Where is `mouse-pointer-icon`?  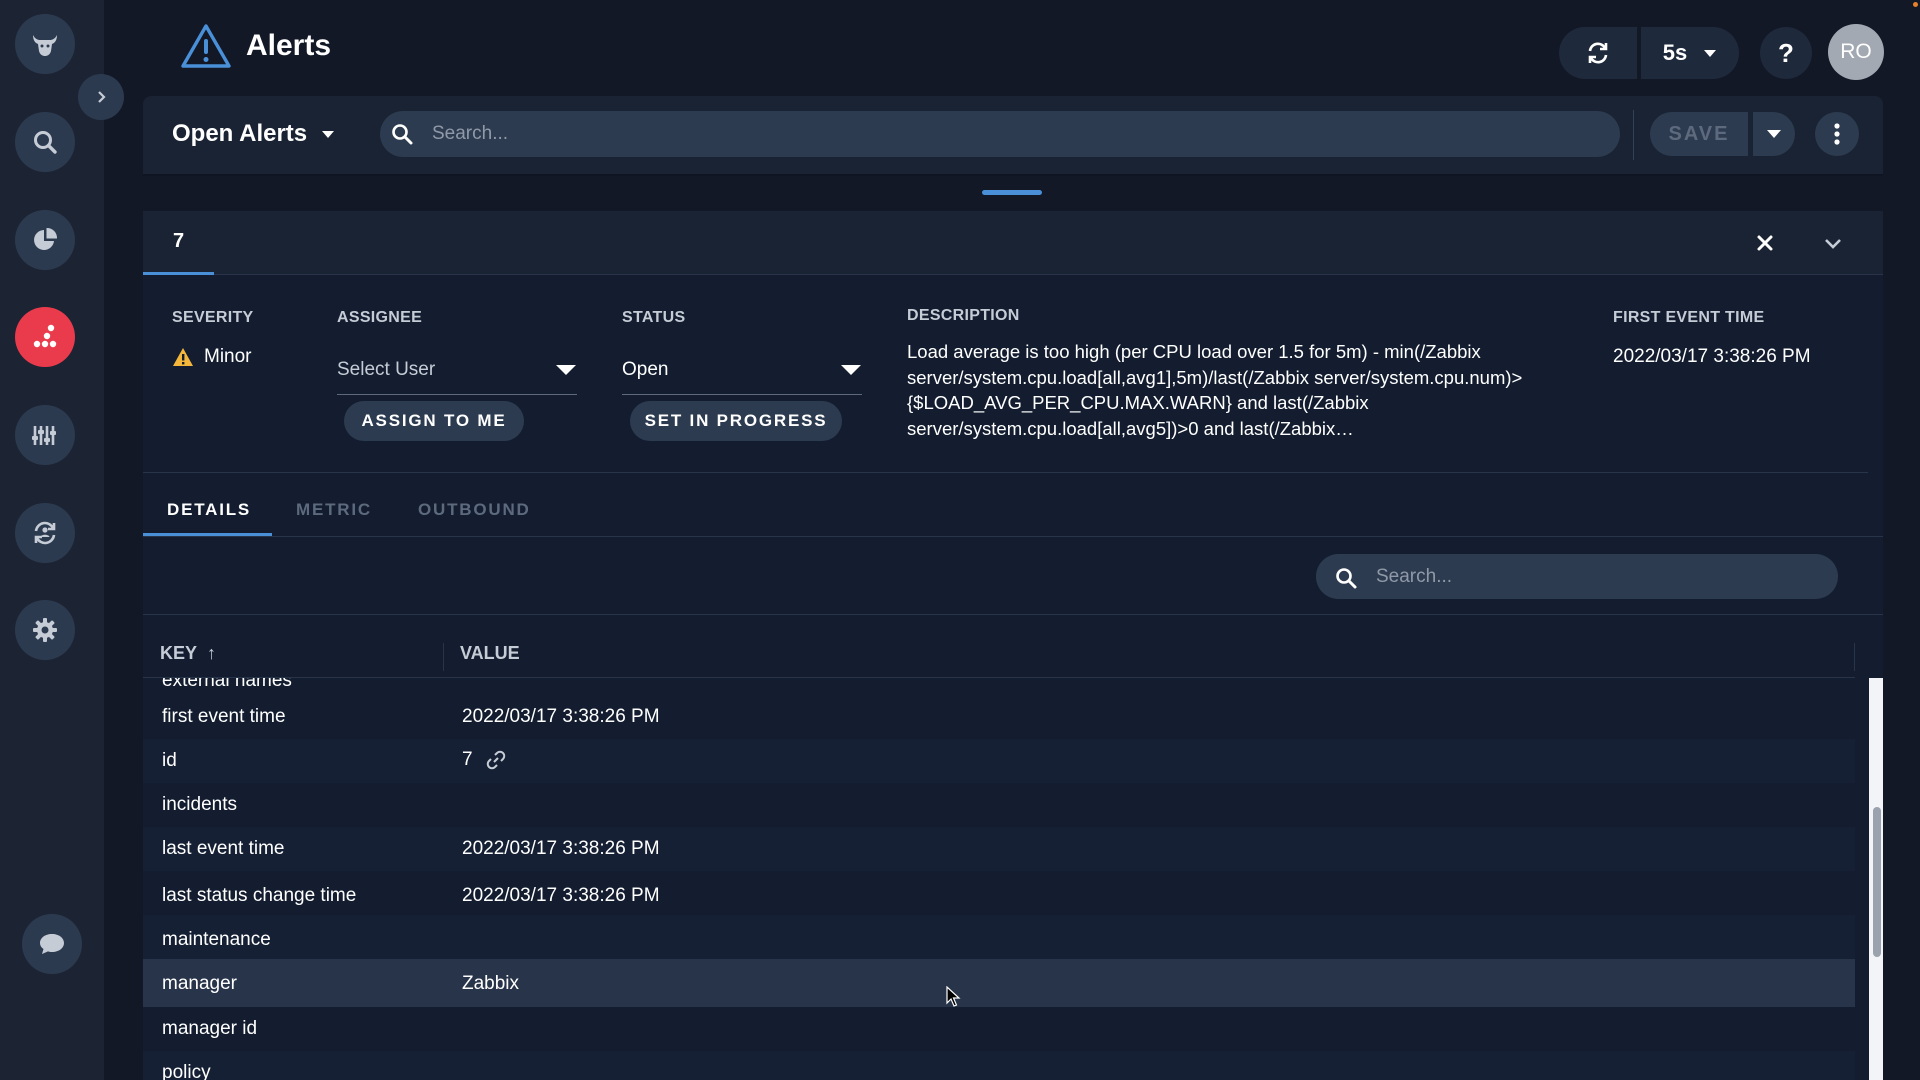 mouse-pointer-icon is located at coordinates (953, 996).